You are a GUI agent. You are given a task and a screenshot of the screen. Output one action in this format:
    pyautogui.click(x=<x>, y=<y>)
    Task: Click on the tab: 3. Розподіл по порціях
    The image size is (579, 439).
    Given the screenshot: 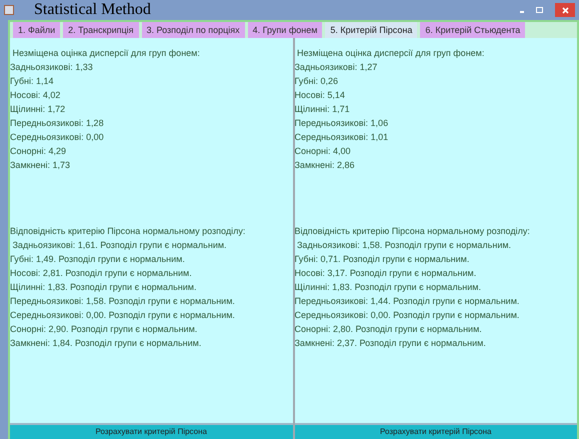 What is the action you would take?
    pyautogui.click(x=193, y=30)
    